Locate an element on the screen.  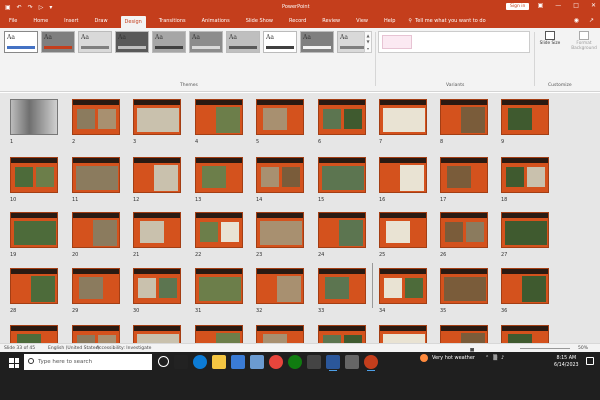
save-icon: ▣ is located at coordinates (8, 7).